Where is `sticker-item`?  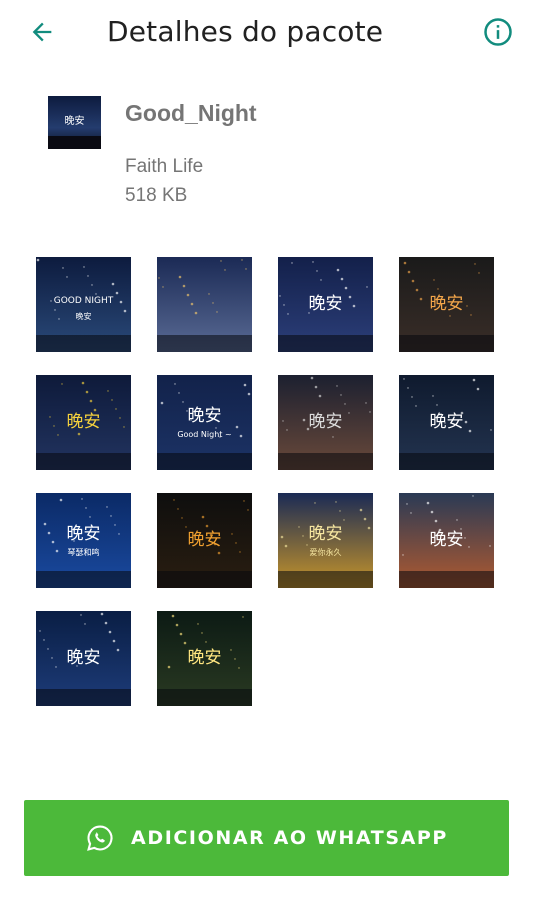 sticker-item is located at coordinates (204, 304).